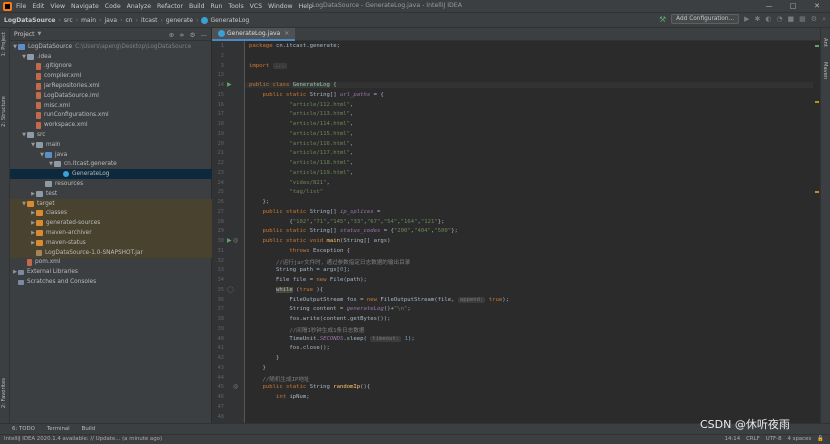 Image resolution: width=830 pixels, height=444 pixels. What do you see at coordinates (329, 262) in the screenshot?
I see `code-line: //运行jar文件时，通过参数指定日志数据的输出目录` at bounding box center [329, 262].